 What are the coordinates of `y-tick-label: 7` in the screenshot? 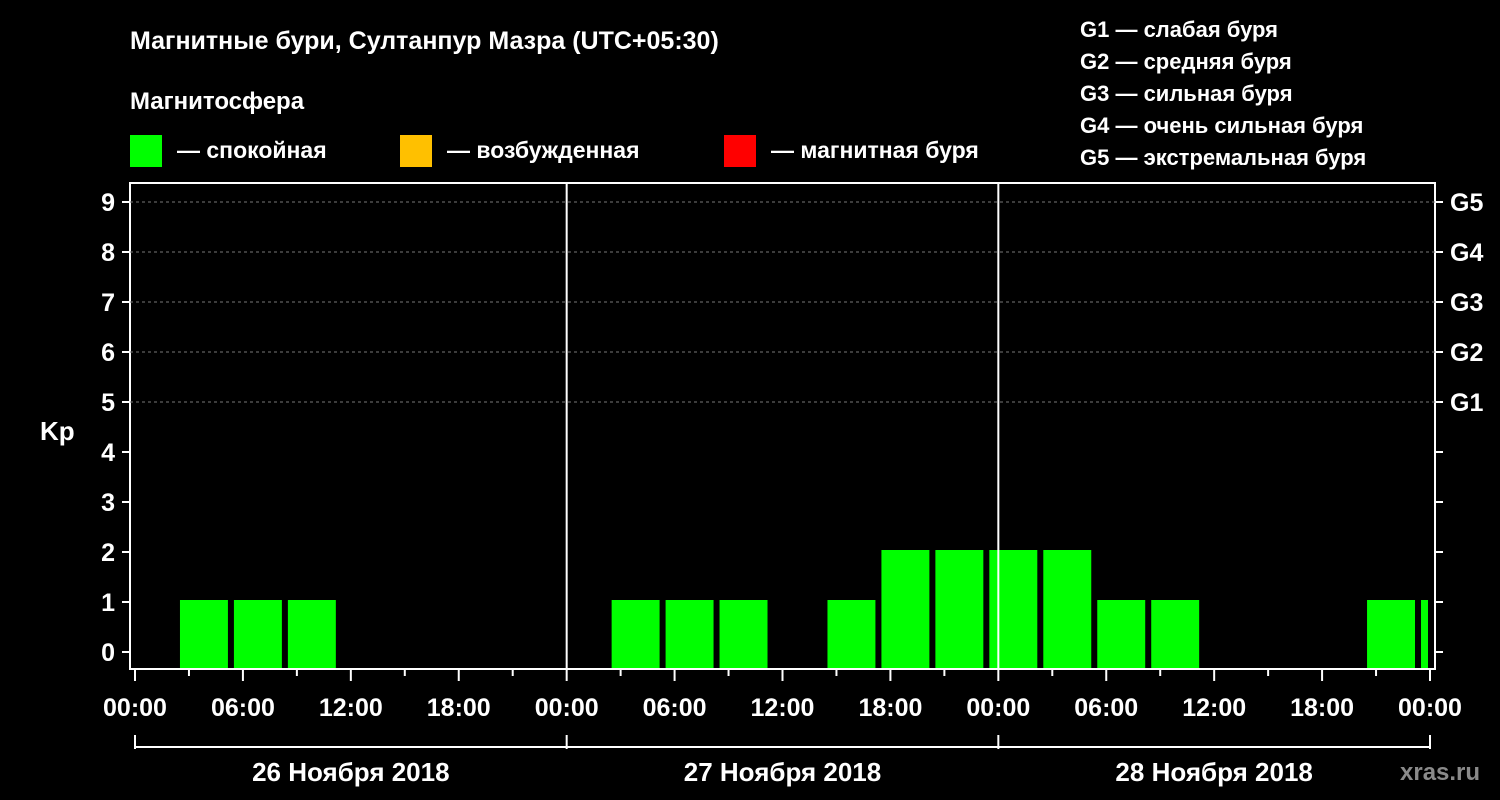 It's located at (108, 303).